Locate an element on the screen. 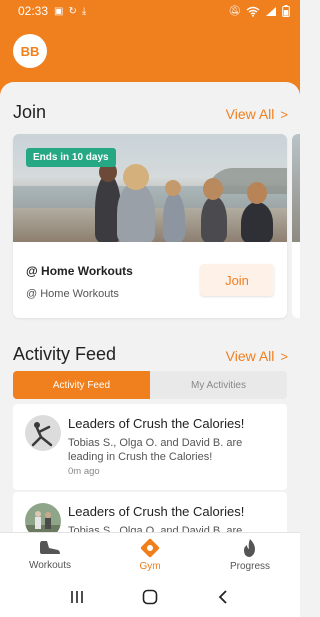 Image resolution: width=320 pixels, height=617 pixels. gym-location-icon is located at coordinates (150, 547).